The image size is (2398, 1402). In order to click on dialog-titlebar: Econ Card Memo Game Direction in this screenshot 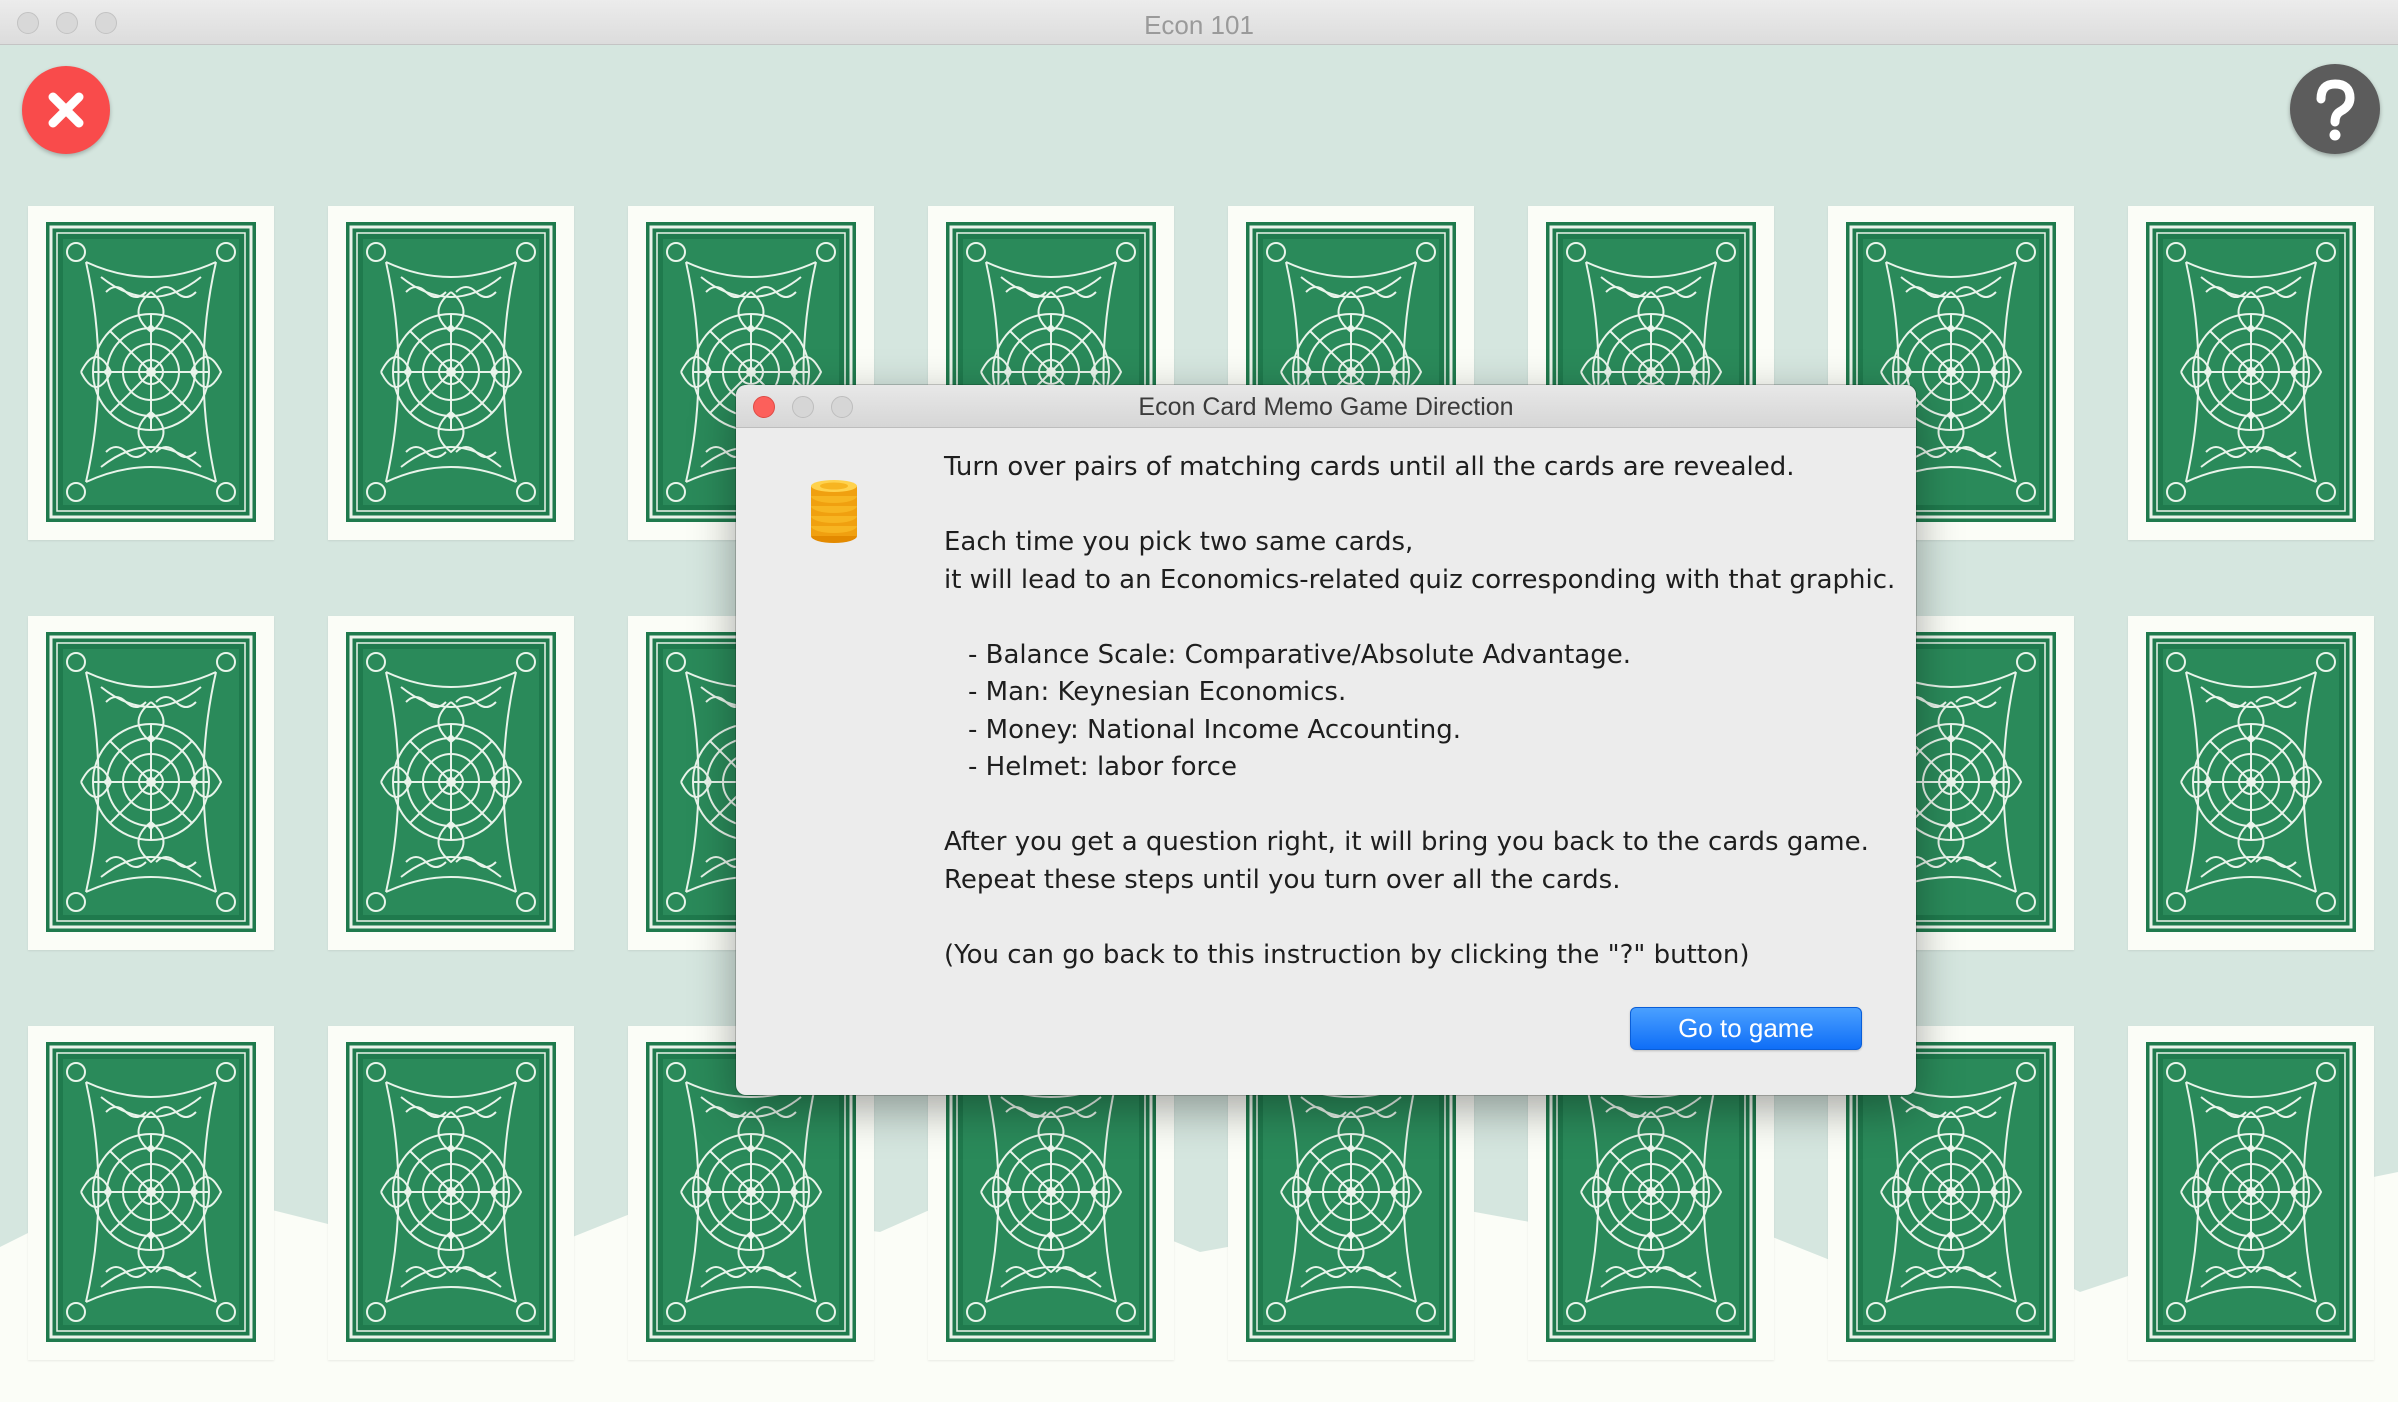, I will do `click(1326, 406)`.